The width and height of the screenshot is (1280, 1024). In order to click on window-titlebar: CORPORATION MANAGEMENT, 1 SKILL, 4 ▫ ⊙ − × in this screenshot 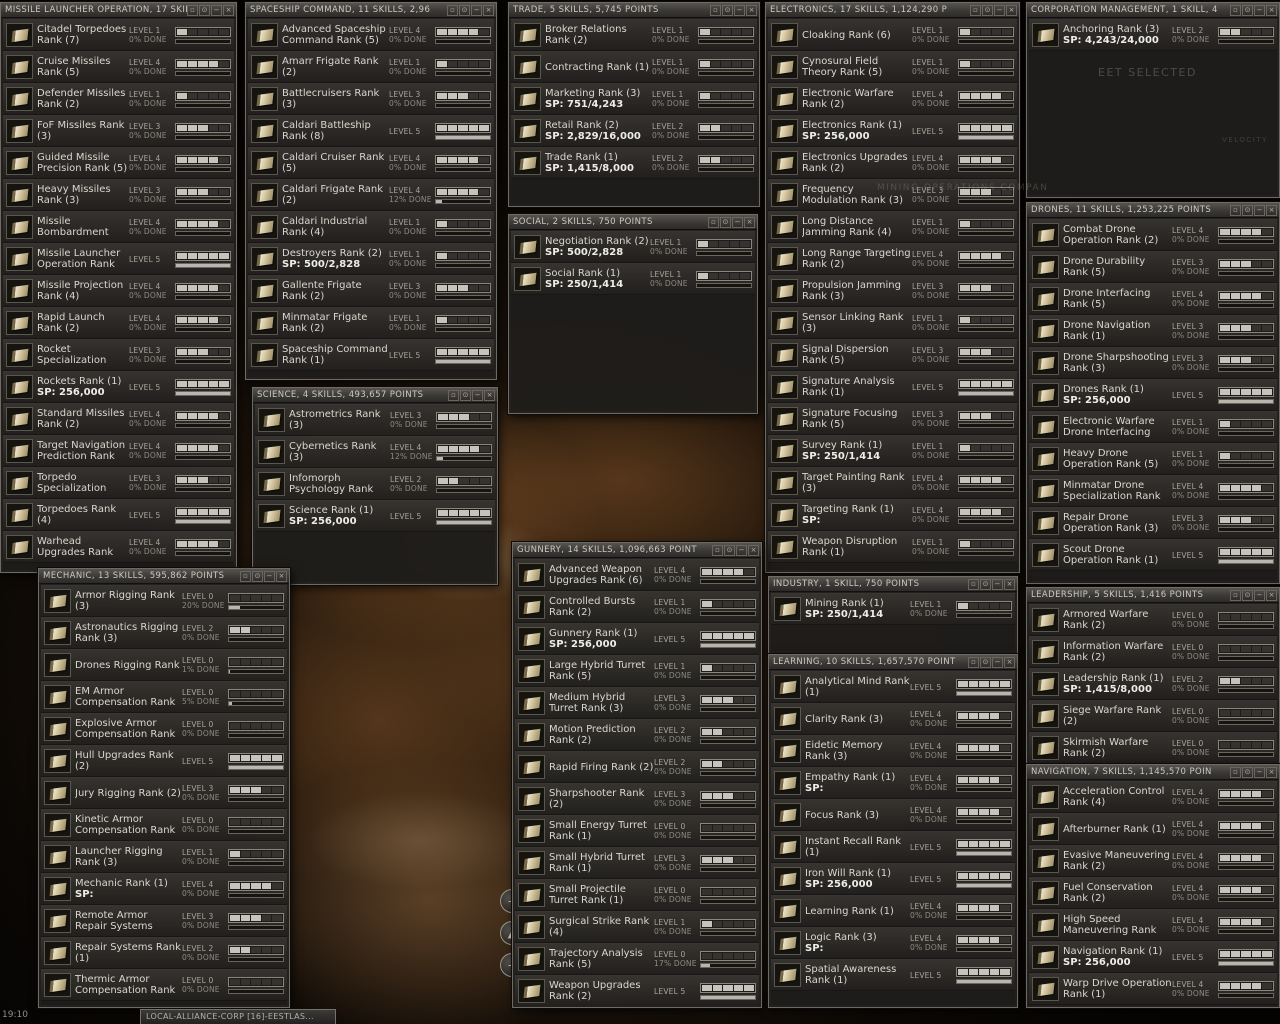, I will do `click(1153, 10)`.